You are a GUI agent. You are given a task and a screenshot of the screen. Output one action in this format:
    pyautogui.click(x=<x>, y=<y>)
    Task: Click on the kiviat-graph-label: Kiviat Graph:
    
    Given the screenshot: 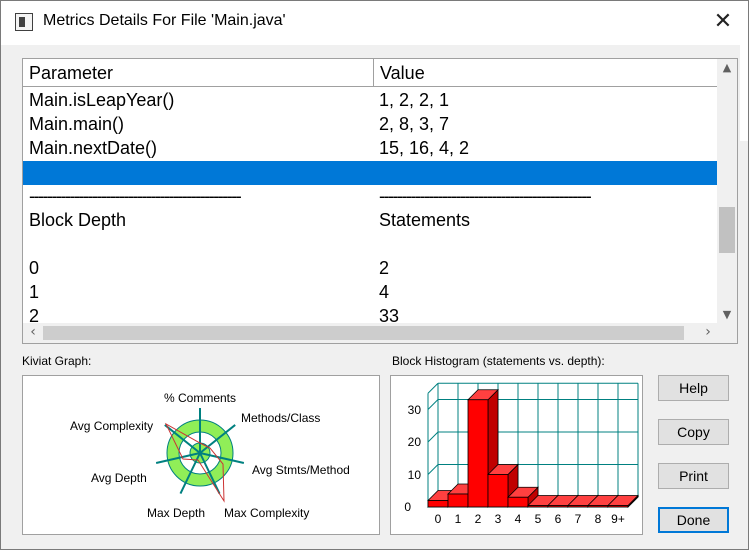 What is the action you would take?
    pyautogui.click(x=57, y=361)
    